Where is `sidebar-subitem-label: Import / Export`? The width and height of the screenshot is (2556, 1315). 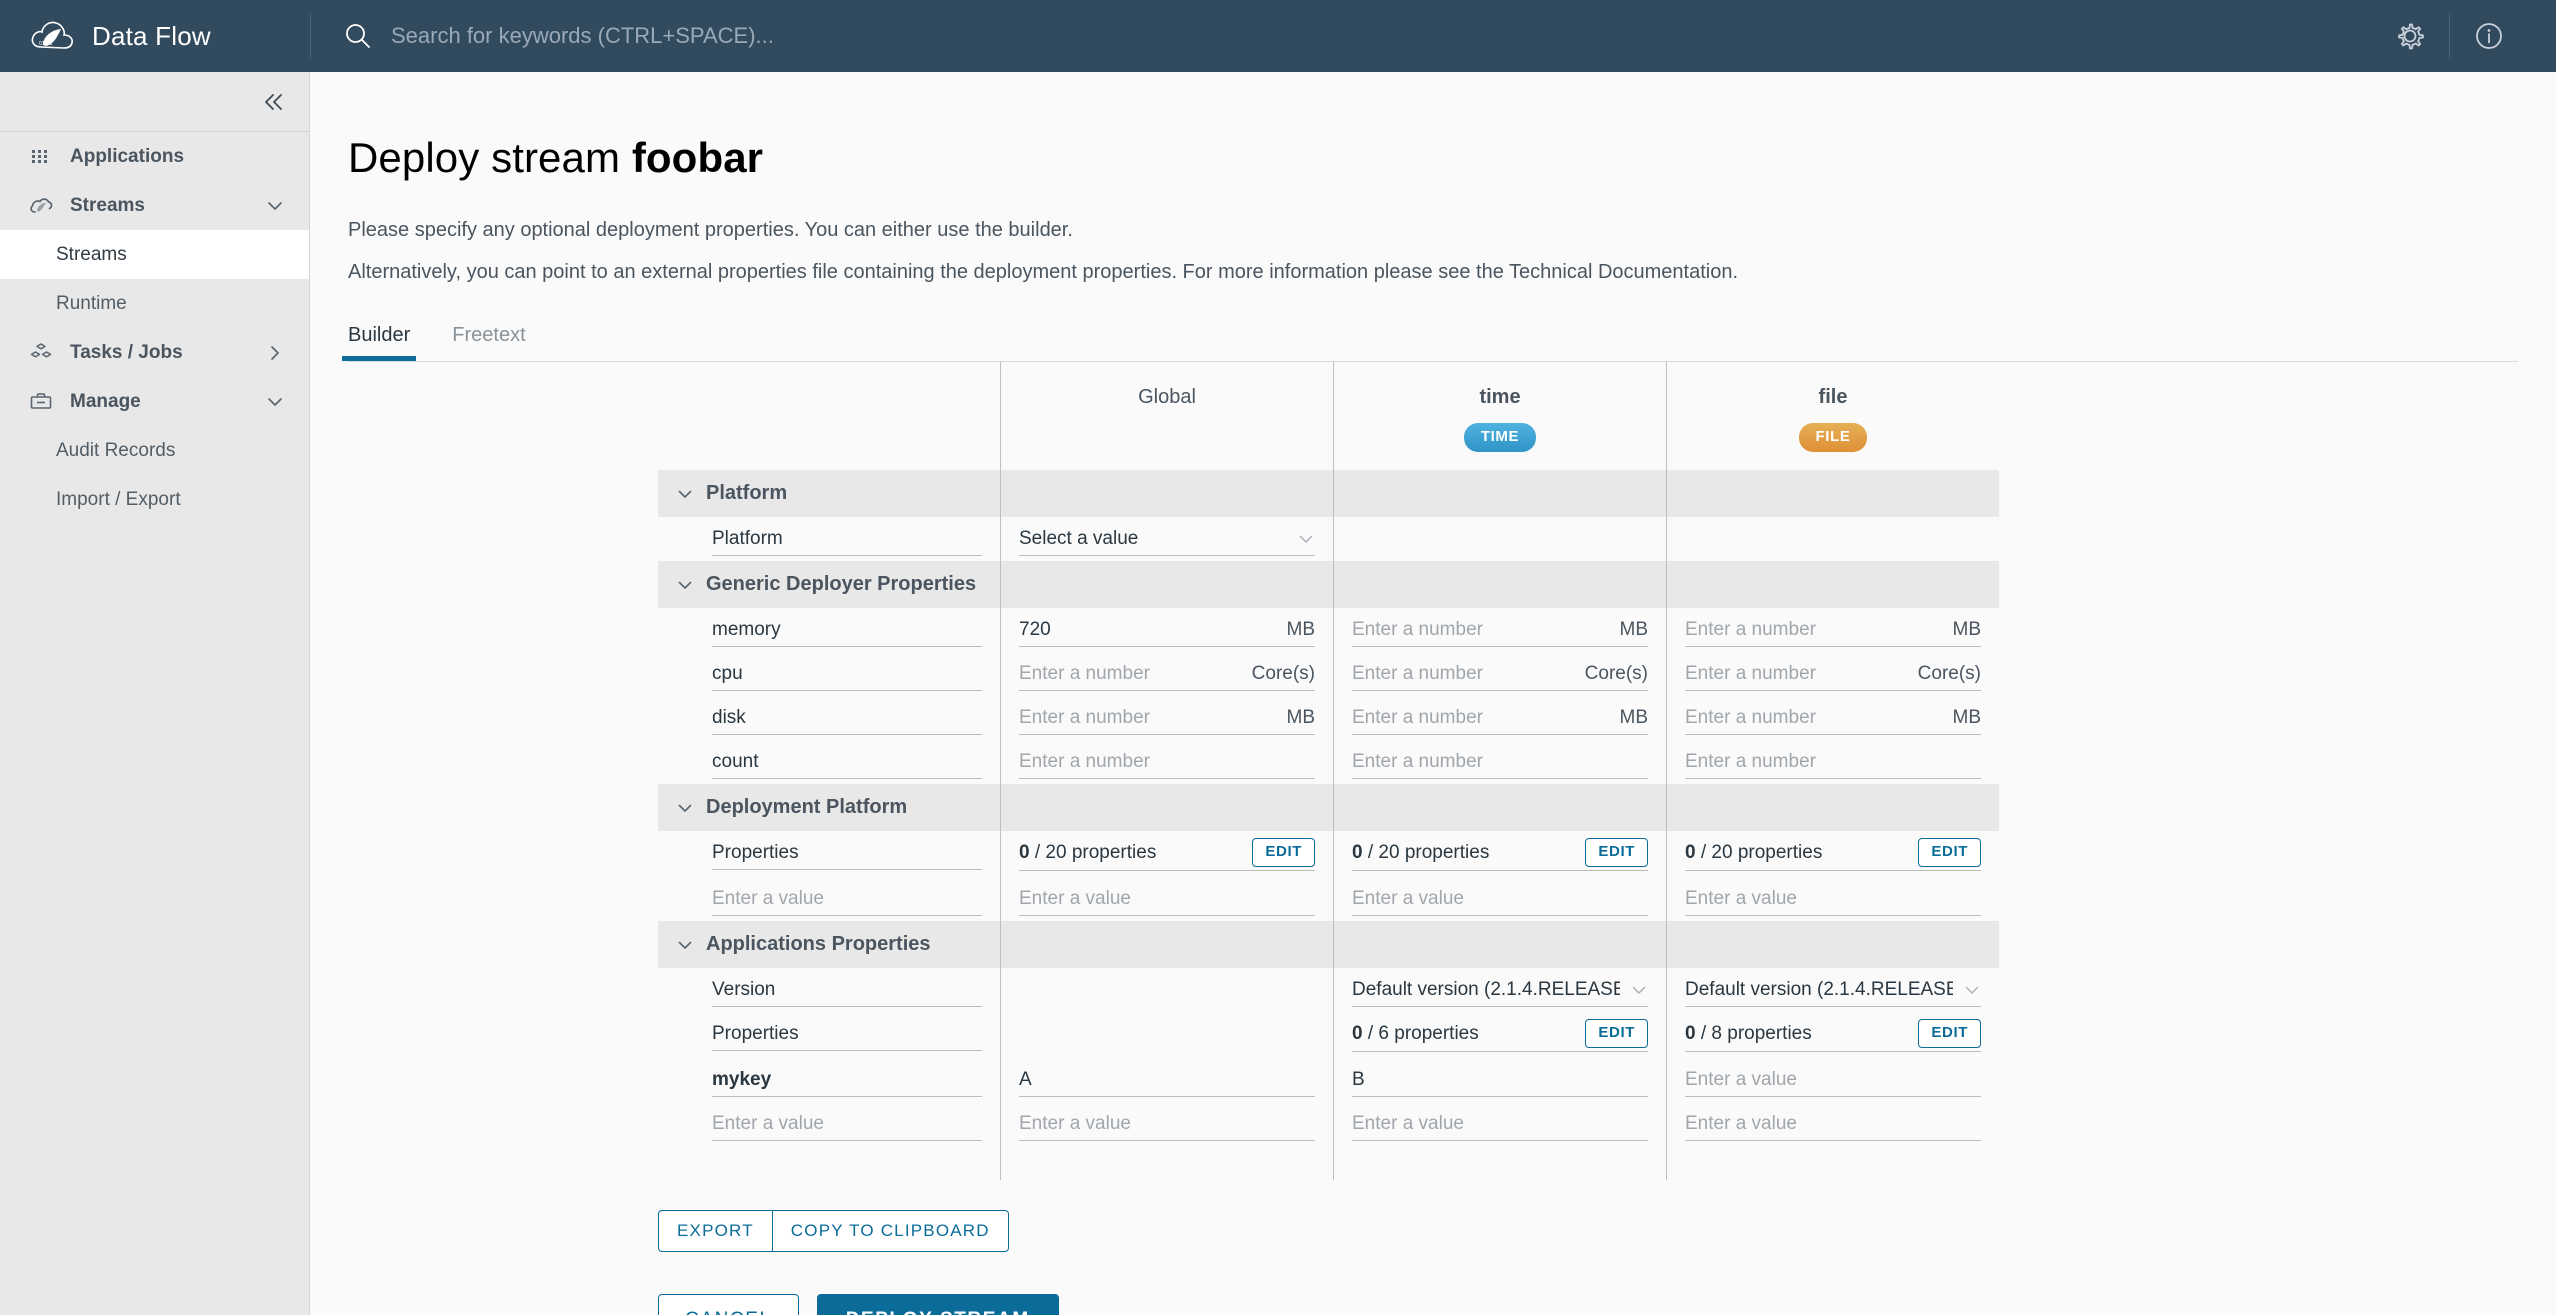
sidebar-subitem-label: Import / Export is located at coordinates (118, 499).